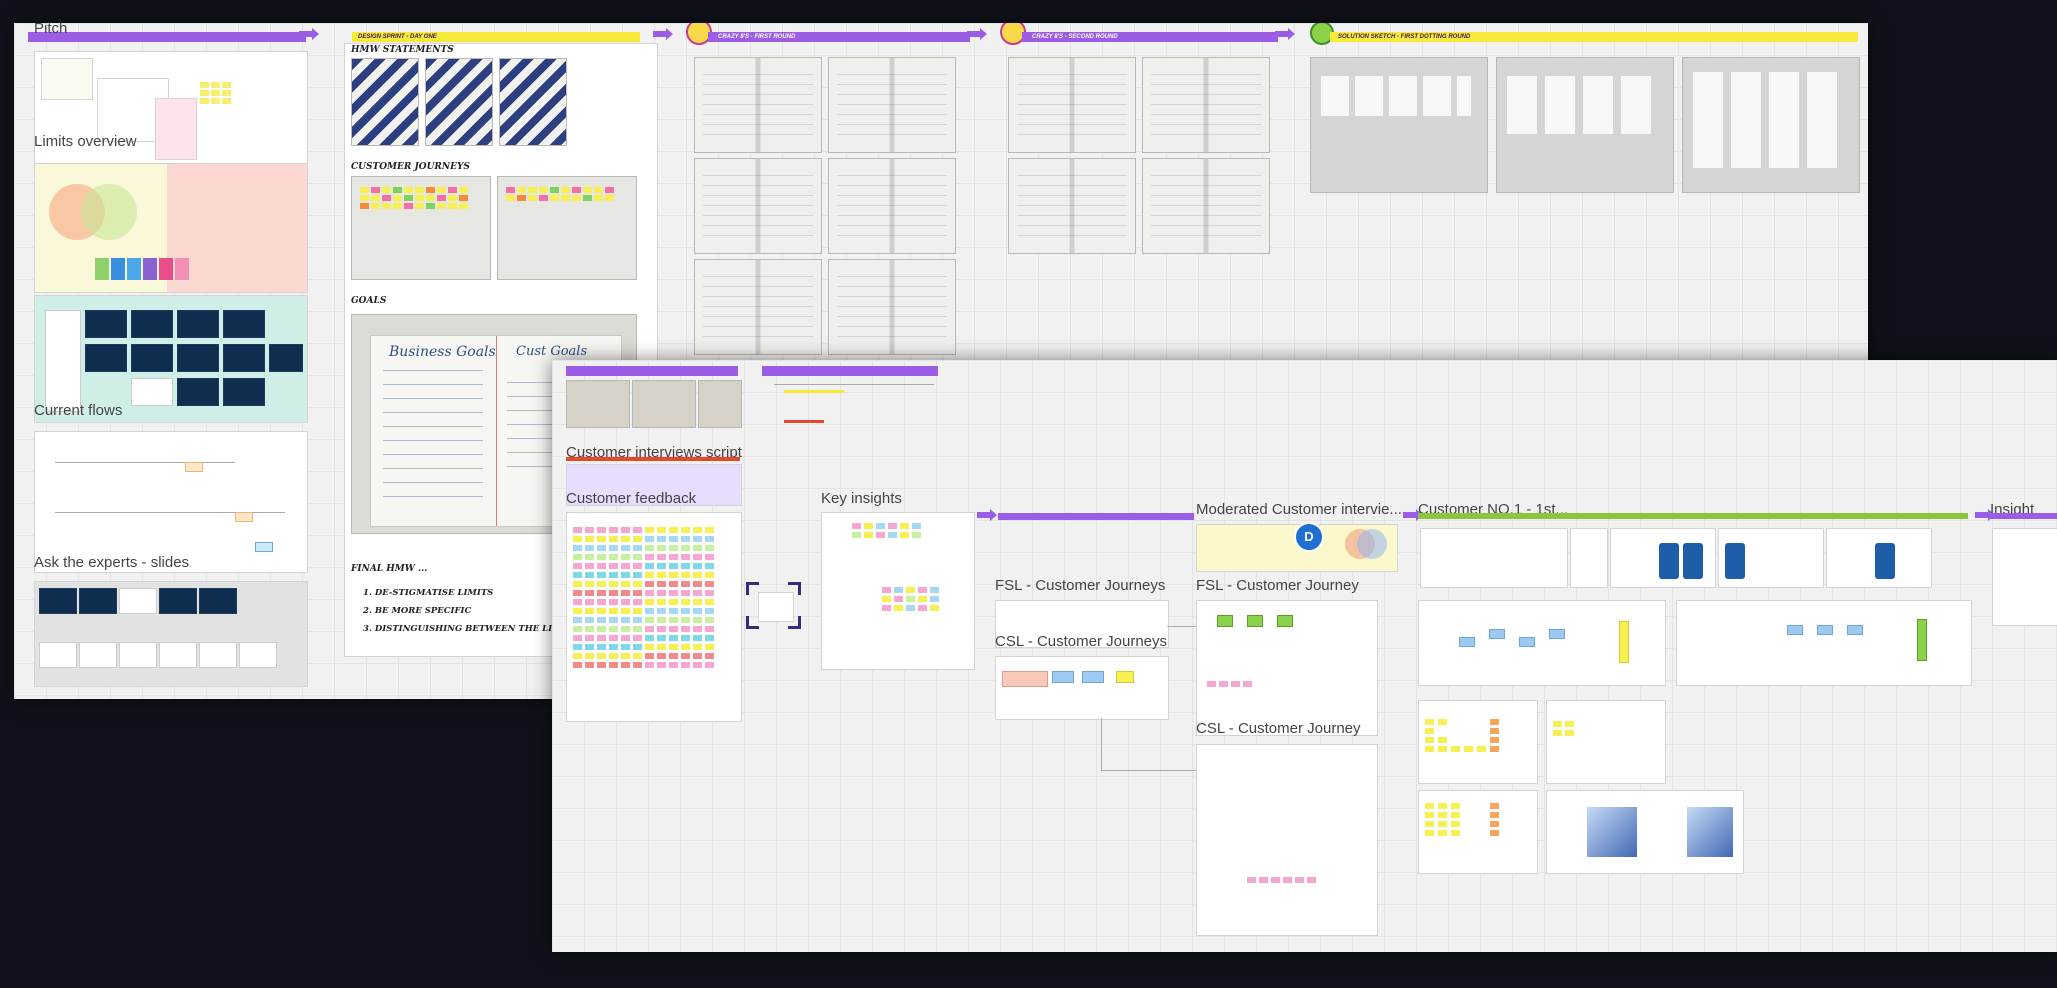 The width and height of the screenshot is (2057, 988). Describe the element at coordinates (1645, 832) in the screenshot. I see `matrix-board` at that location.